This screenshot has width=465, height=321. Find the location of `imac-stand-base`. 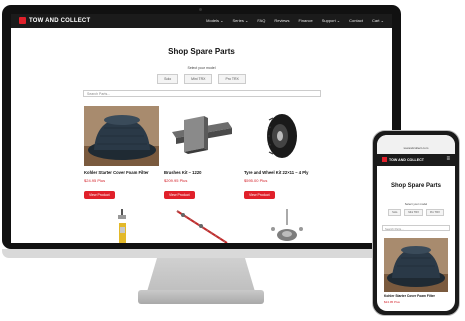

imac-stand-base is located at coordinates (201, 297).